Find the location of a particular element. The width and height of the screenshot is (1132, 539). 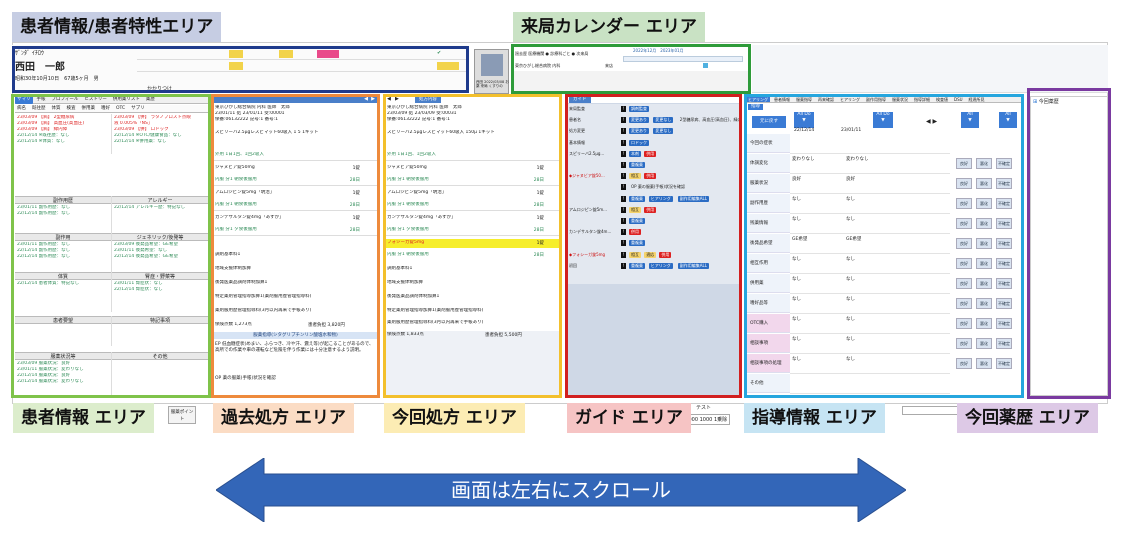

allergy-flag is located at coordinates (286, 54).